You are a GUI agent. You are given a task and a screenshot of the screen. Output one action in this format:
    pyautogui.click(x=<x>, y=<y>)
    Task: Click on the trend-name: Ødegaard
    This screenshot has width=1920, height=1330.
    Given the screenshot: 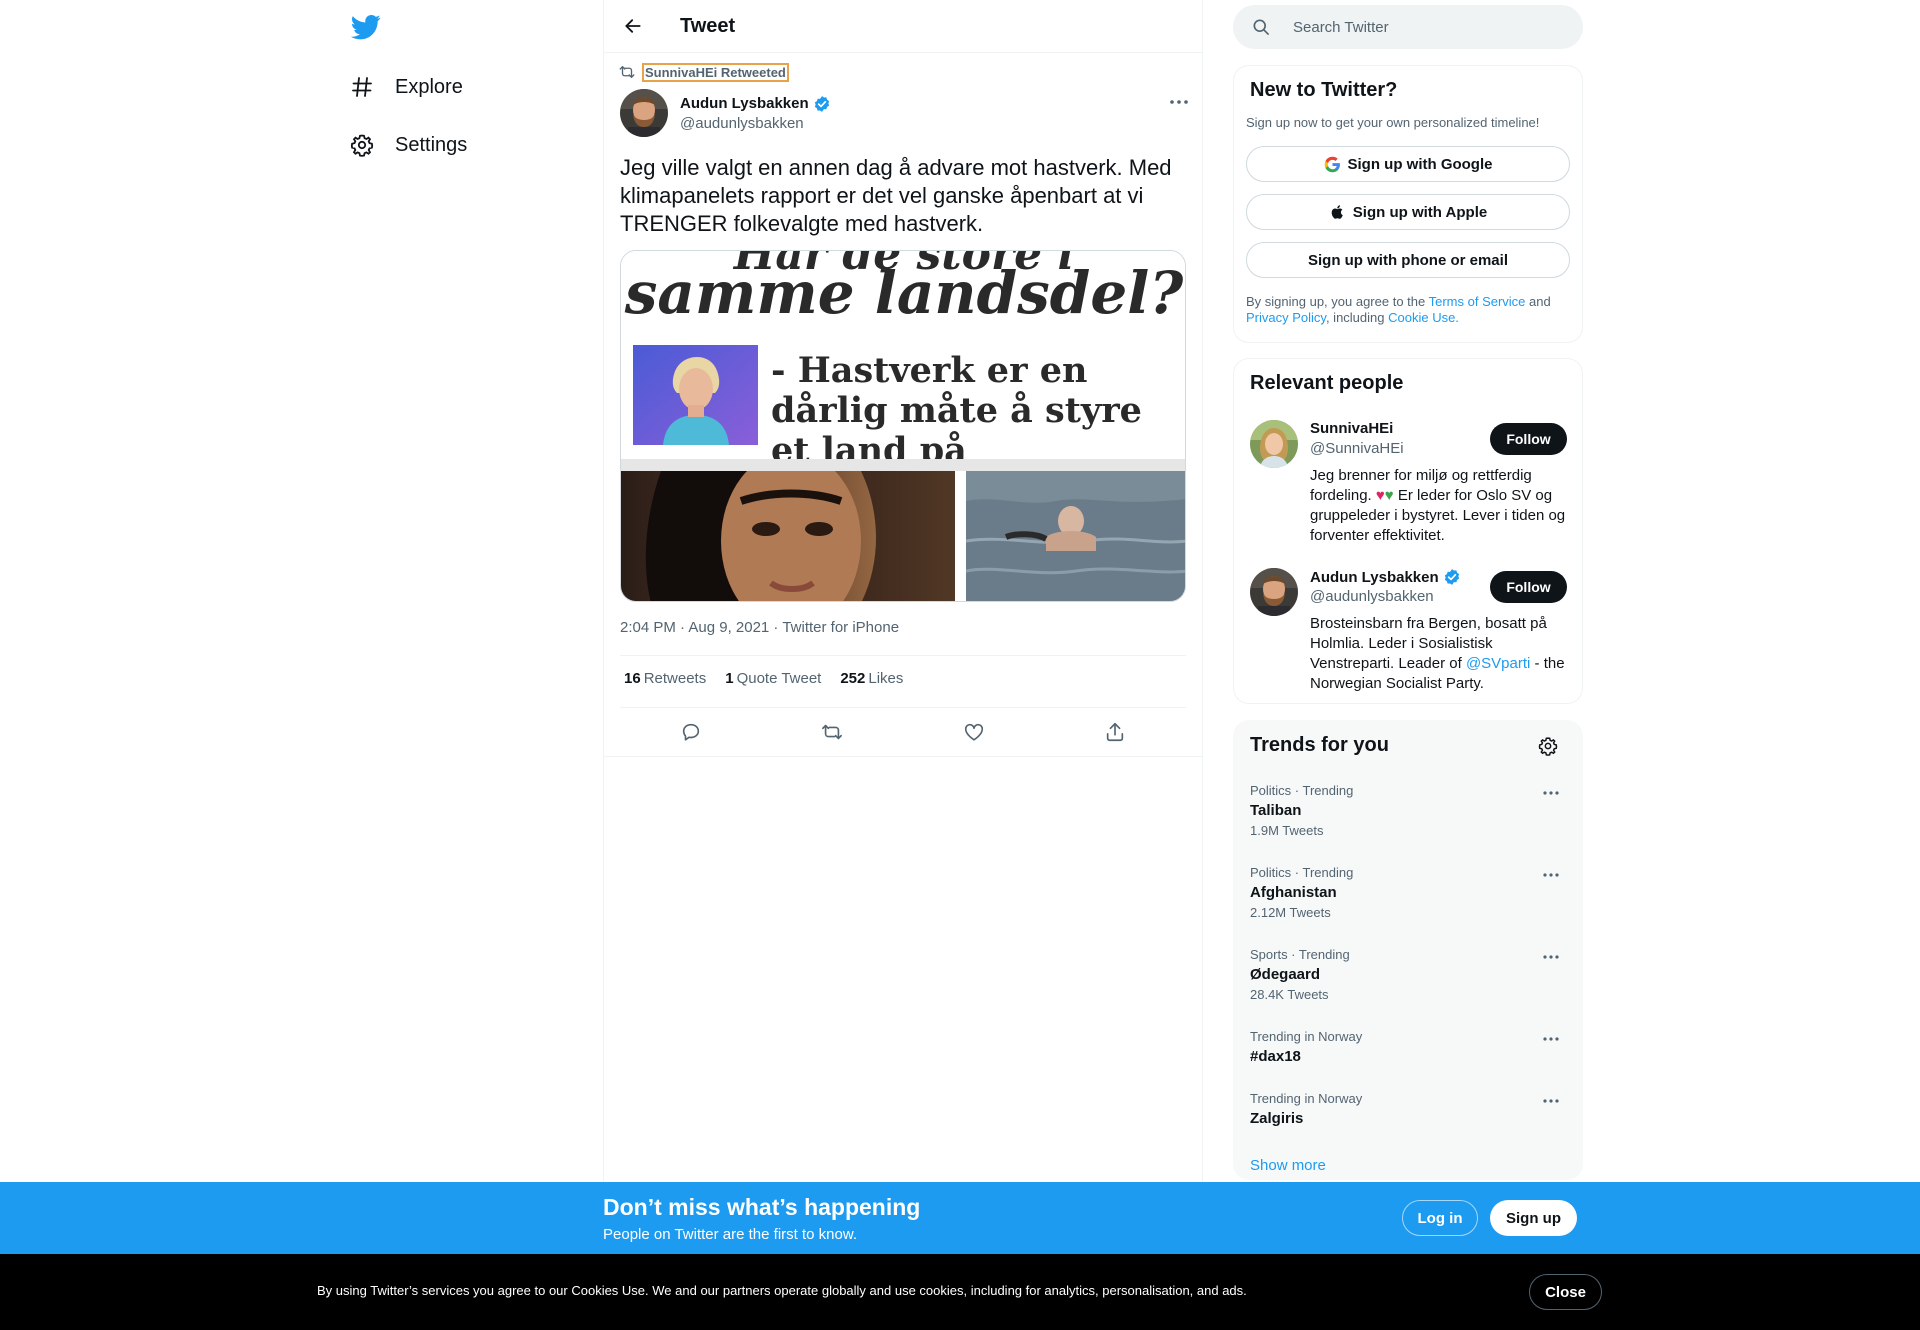 What is the action you would take?
    pyautogui.click(x=1285, y=974)
    